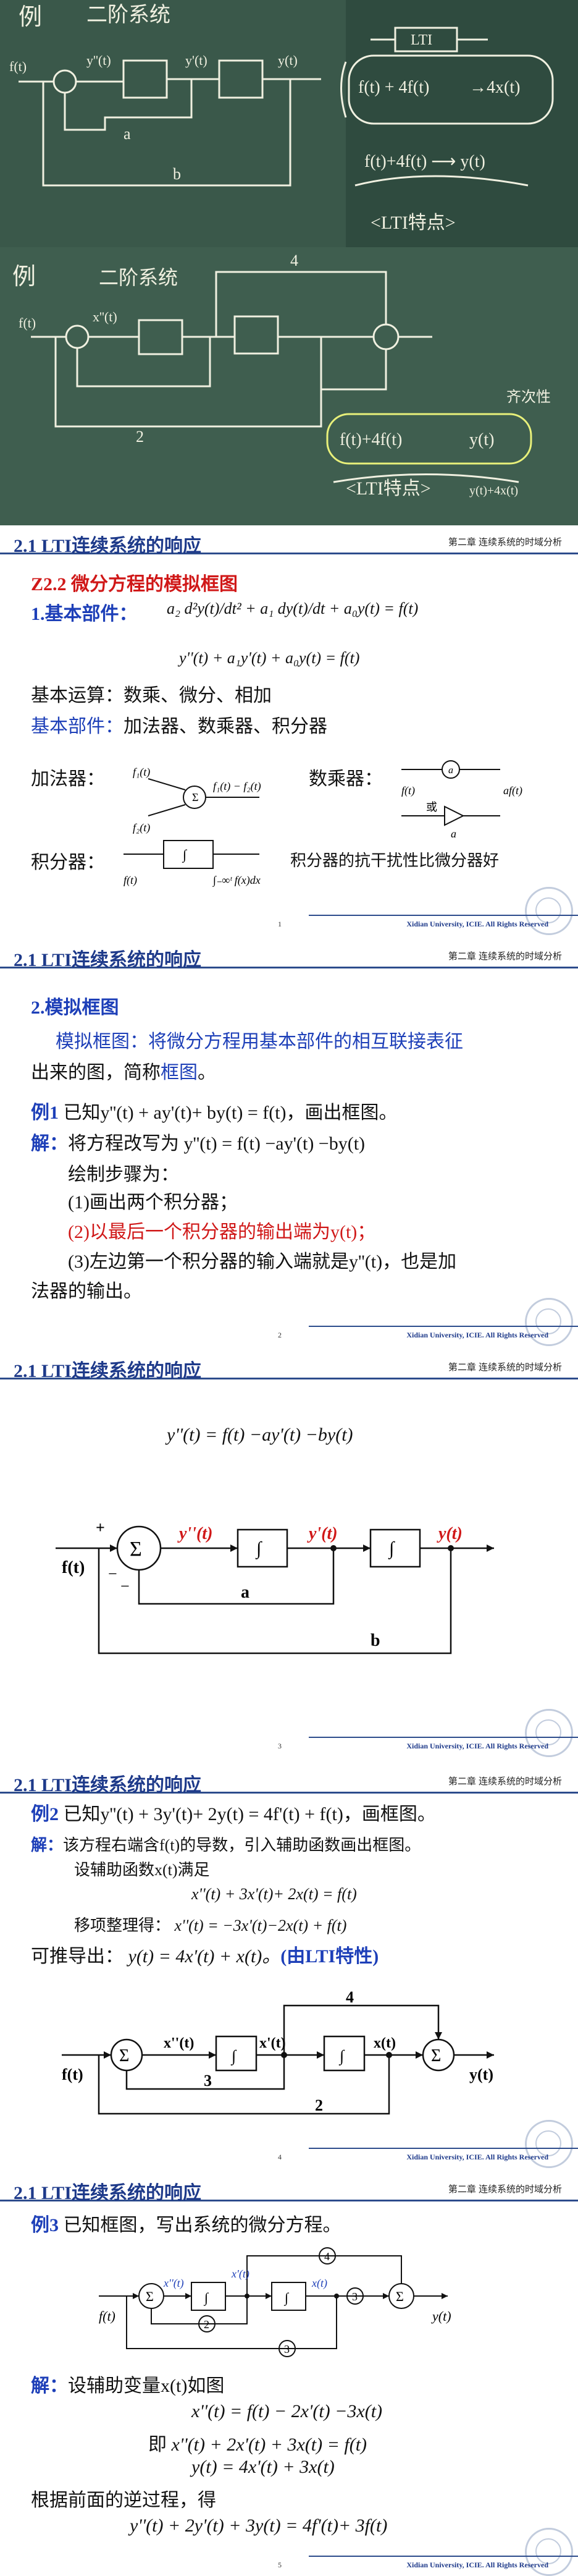  I want to click on step-3: (3)左边第一个积分器的输入端就是y''(t)，也是加, so click(262, 1262).